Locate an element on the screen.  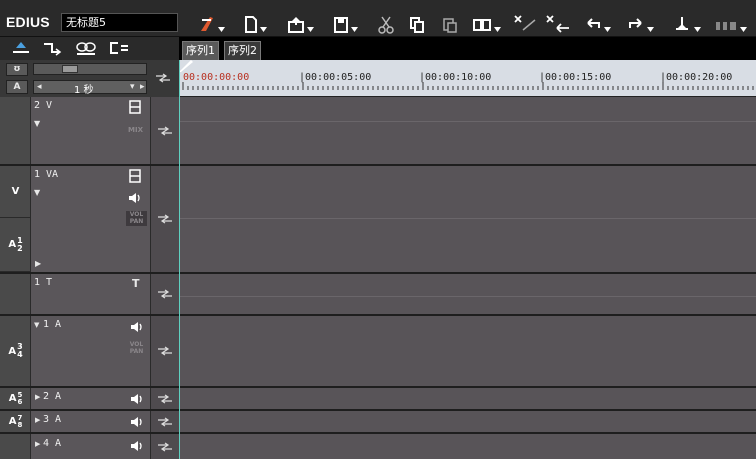
open-project-icon is located at coordinates (207, 24).